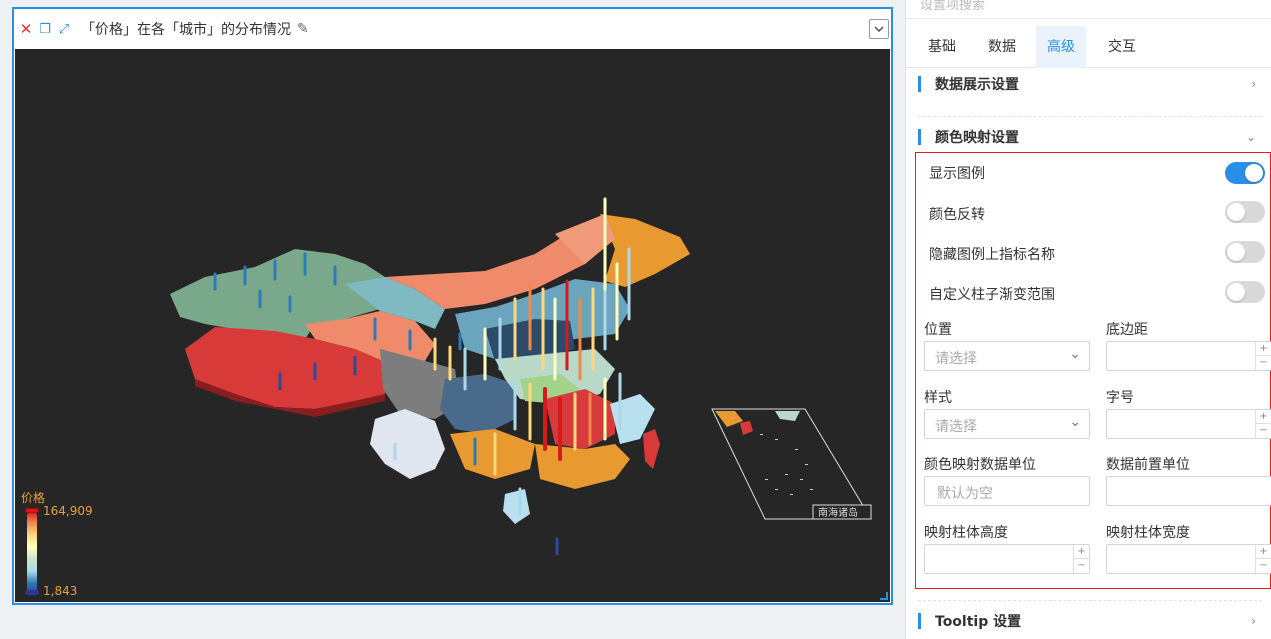 This screenshot has height=639, width=1271. What do you see at coordinates (956, 359) in the screenshot?
I see `position-placeholder: 请选择` at bounding box center [956, 359].